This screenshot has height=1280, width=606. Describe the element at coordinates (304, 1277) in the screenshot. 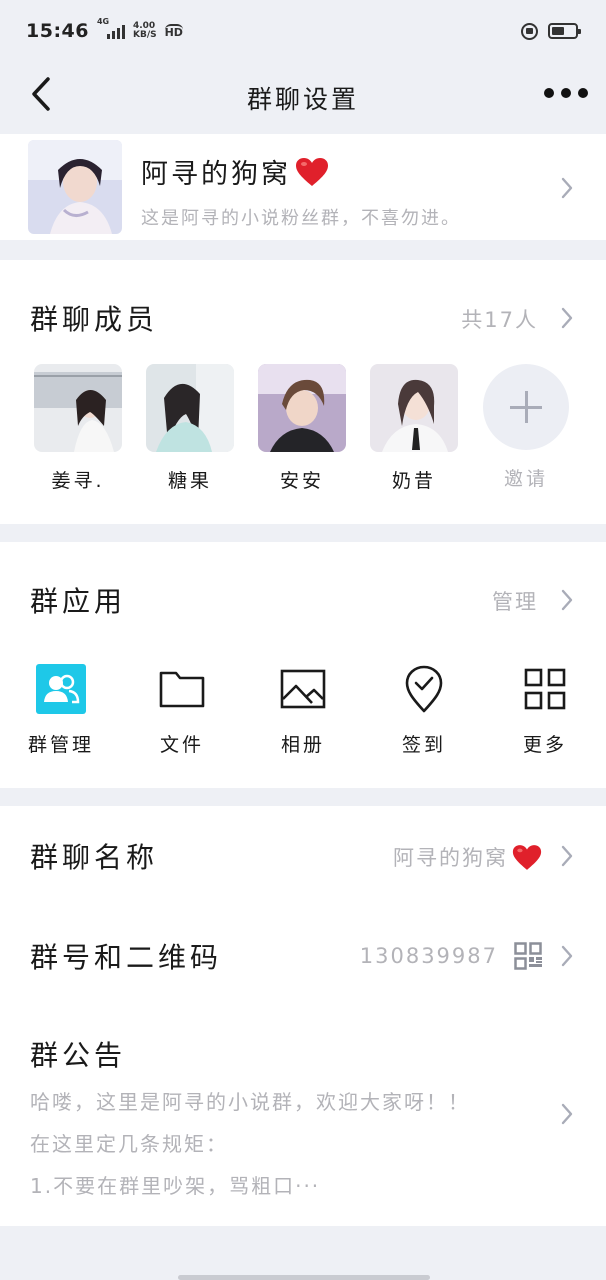

I see `home-indicator` at that location.